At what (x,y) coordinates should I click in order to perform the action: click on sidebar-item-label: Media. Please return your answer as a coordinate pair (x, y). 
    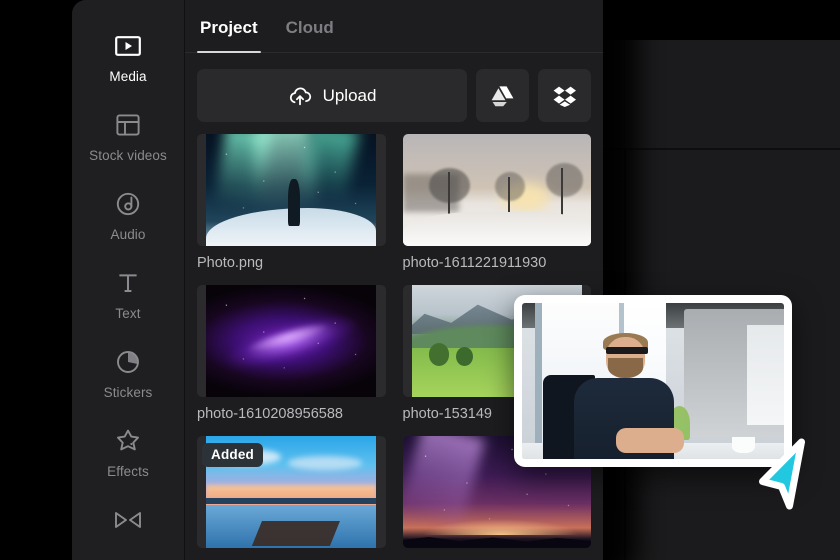
    Looking at the image, I should click on (128, 76).